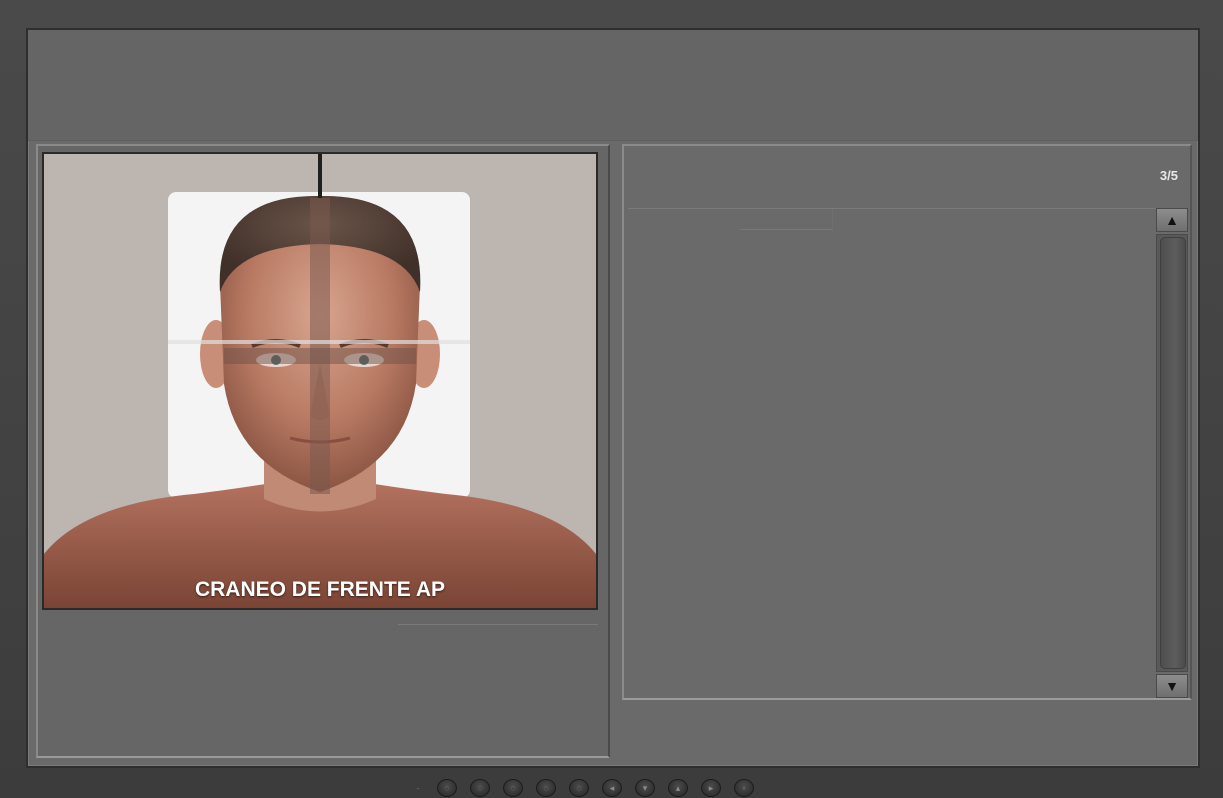  Describe the element at coordinates (418, 788) in the screenshot. I see `speaker-icon: ·` at that location.